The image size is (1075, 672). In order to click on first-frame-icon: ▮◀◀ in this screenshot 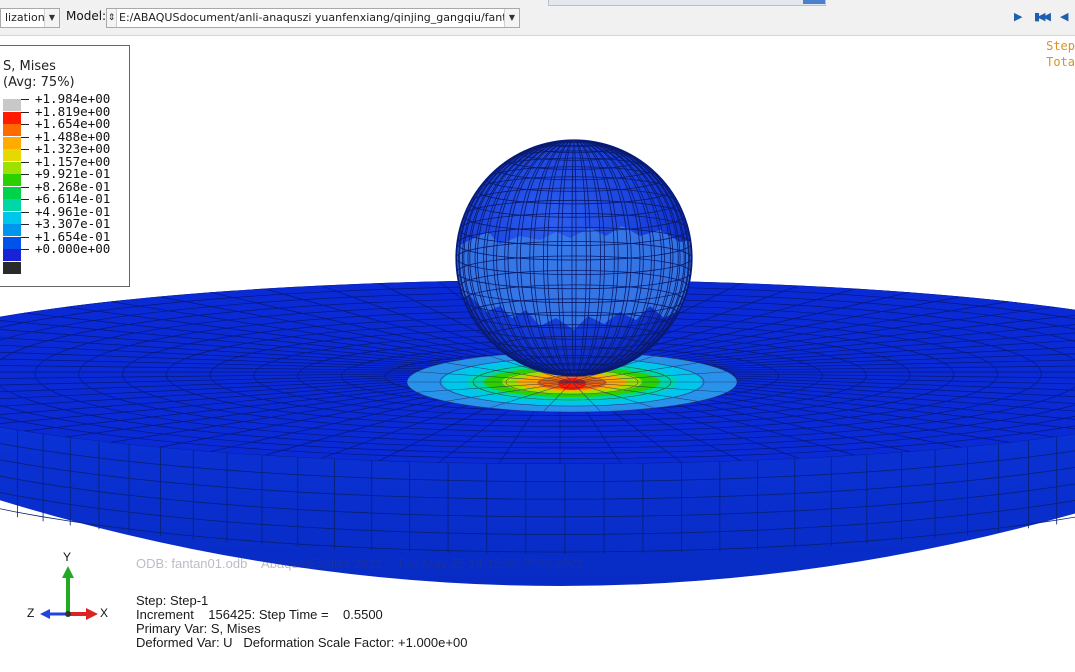, I will do `click(1042, 17)`.